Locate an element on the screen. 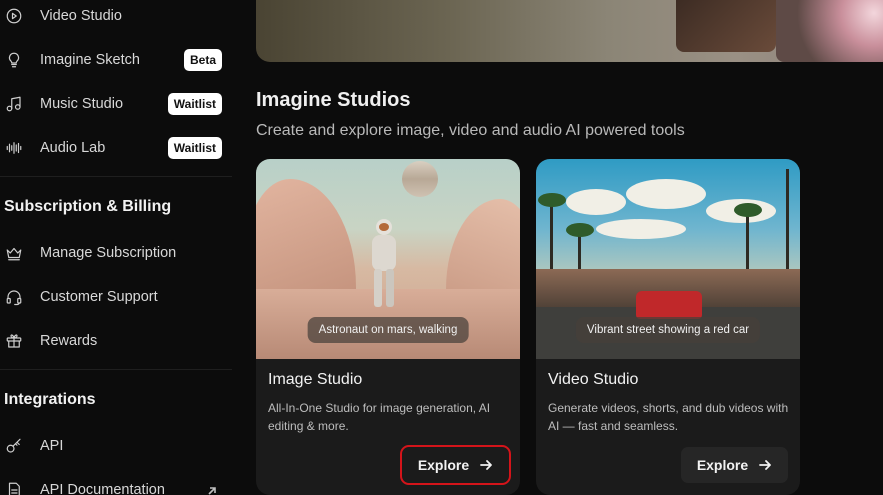 This screenshot has width=883, height=495. video-studio-preview: Vibrant street showing a red car is located at coordinates (668, 259).